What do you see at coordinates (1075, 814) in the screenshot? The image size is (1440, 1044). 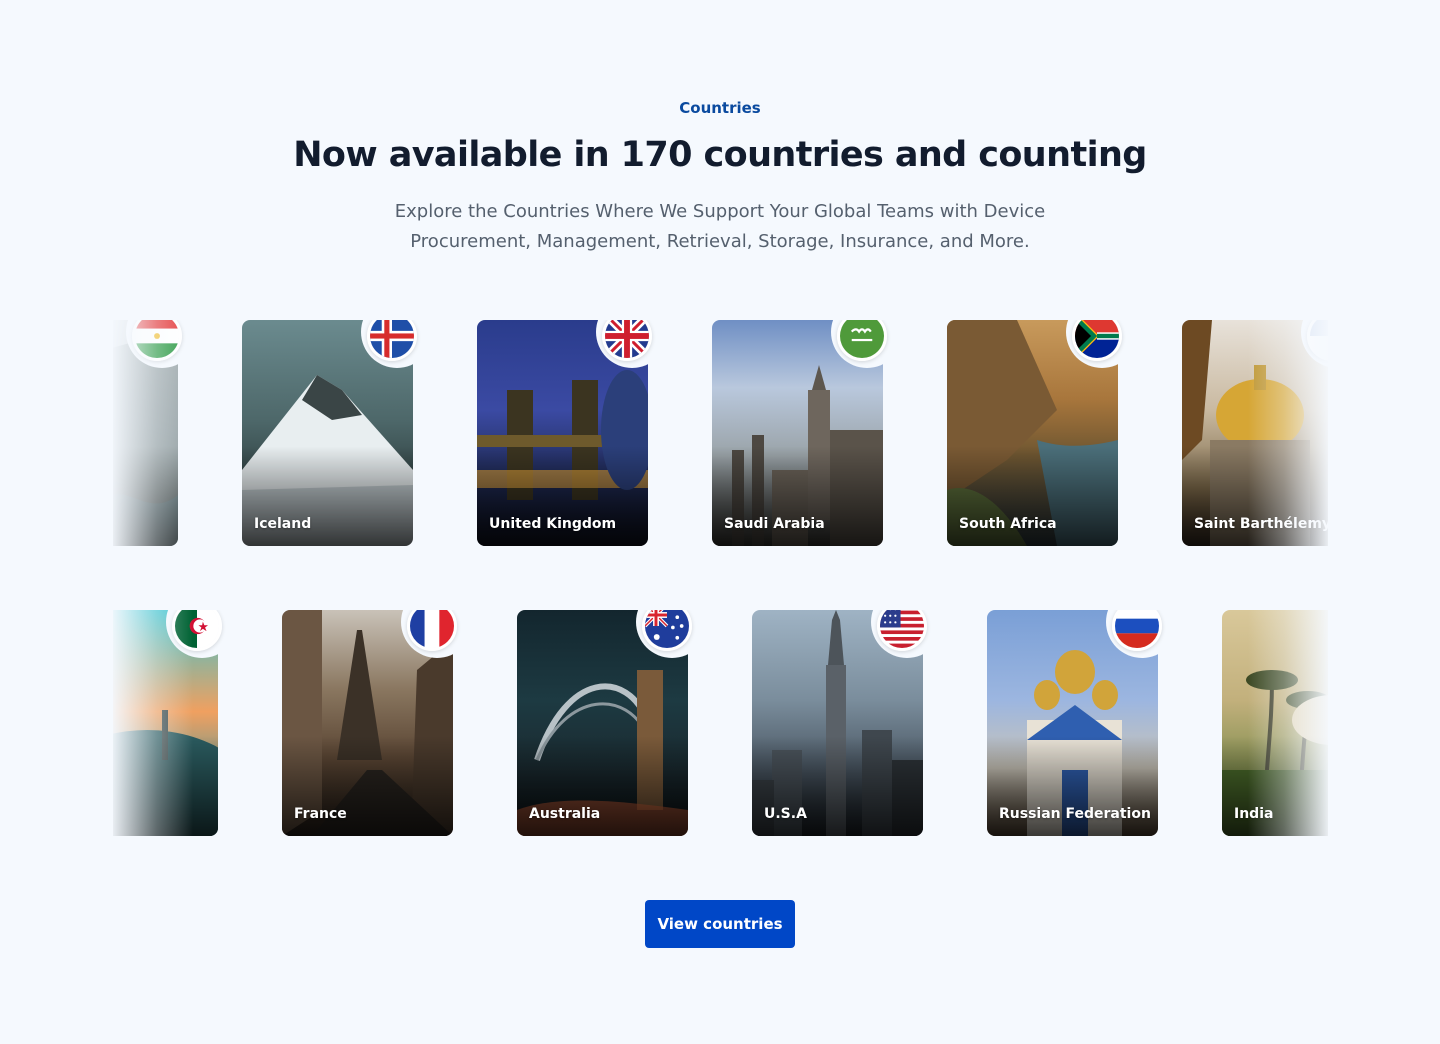 I see `country-card-label: Russian Federation` at bounding box center [1075, 814].